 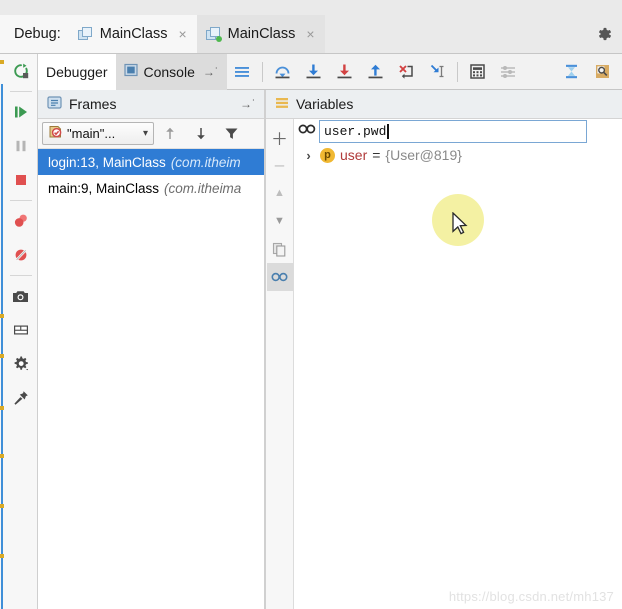 What do you see at coordinates (508, 72) in the screenshot?
I see `settings-filter-button` at bounding box center [508, 72].